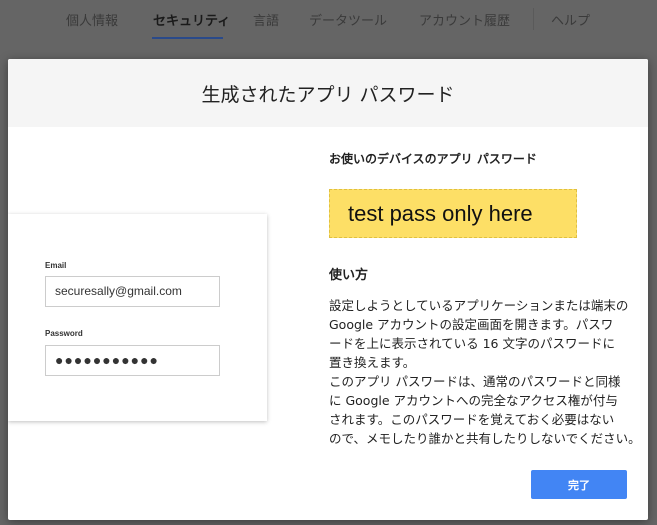 This screenshot has height=525, width=657. What do you see at coordinates (464, 19) in the screenshot?
I see `nav-account-history: アカウント履歴` at bounding box center [464, 19].